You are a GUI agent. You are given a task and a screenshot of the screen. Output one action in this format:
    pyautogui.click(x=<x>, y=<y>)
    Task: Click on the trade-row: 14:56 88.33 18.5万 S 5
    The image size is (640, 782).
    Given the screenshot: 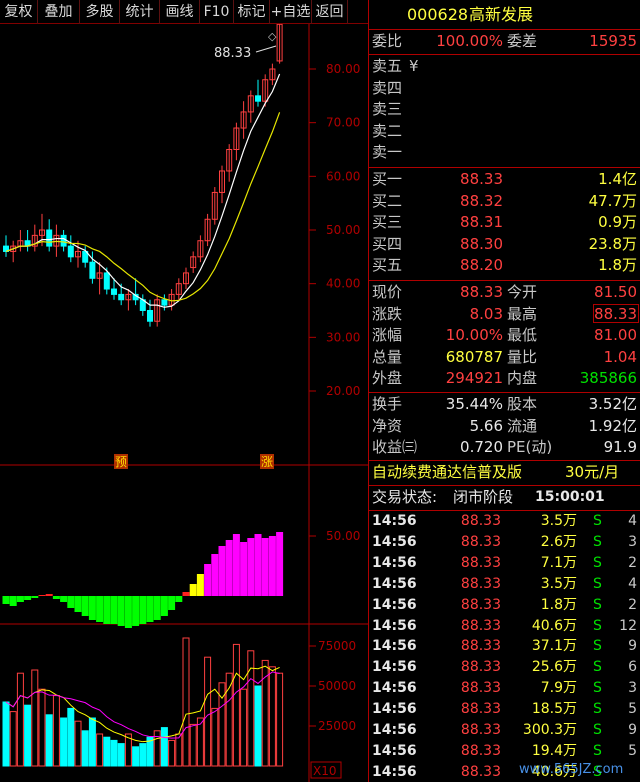 What is the action you would take?
    pyautogui.click(x=504, y=709)
    